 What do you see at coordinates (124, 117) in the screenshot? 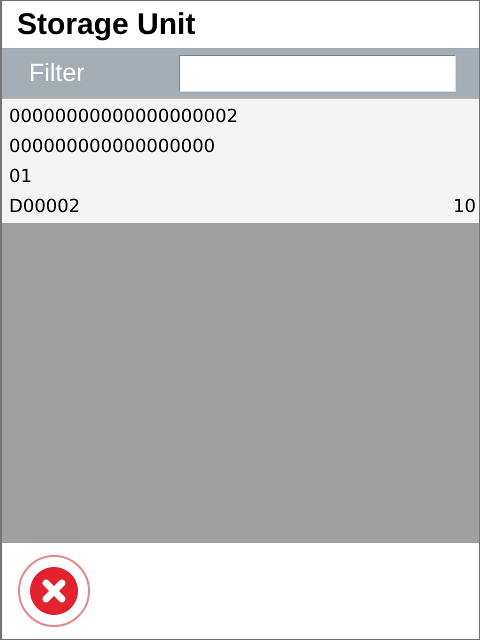
I see `item-text: 00000000000000000002` at bounding box center [124, 117].